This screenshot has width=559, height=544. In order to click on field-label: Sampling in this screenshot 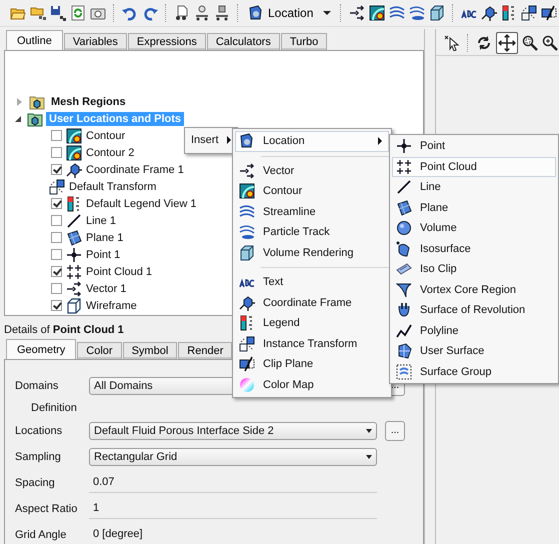, I will do `click(38, 456)`.